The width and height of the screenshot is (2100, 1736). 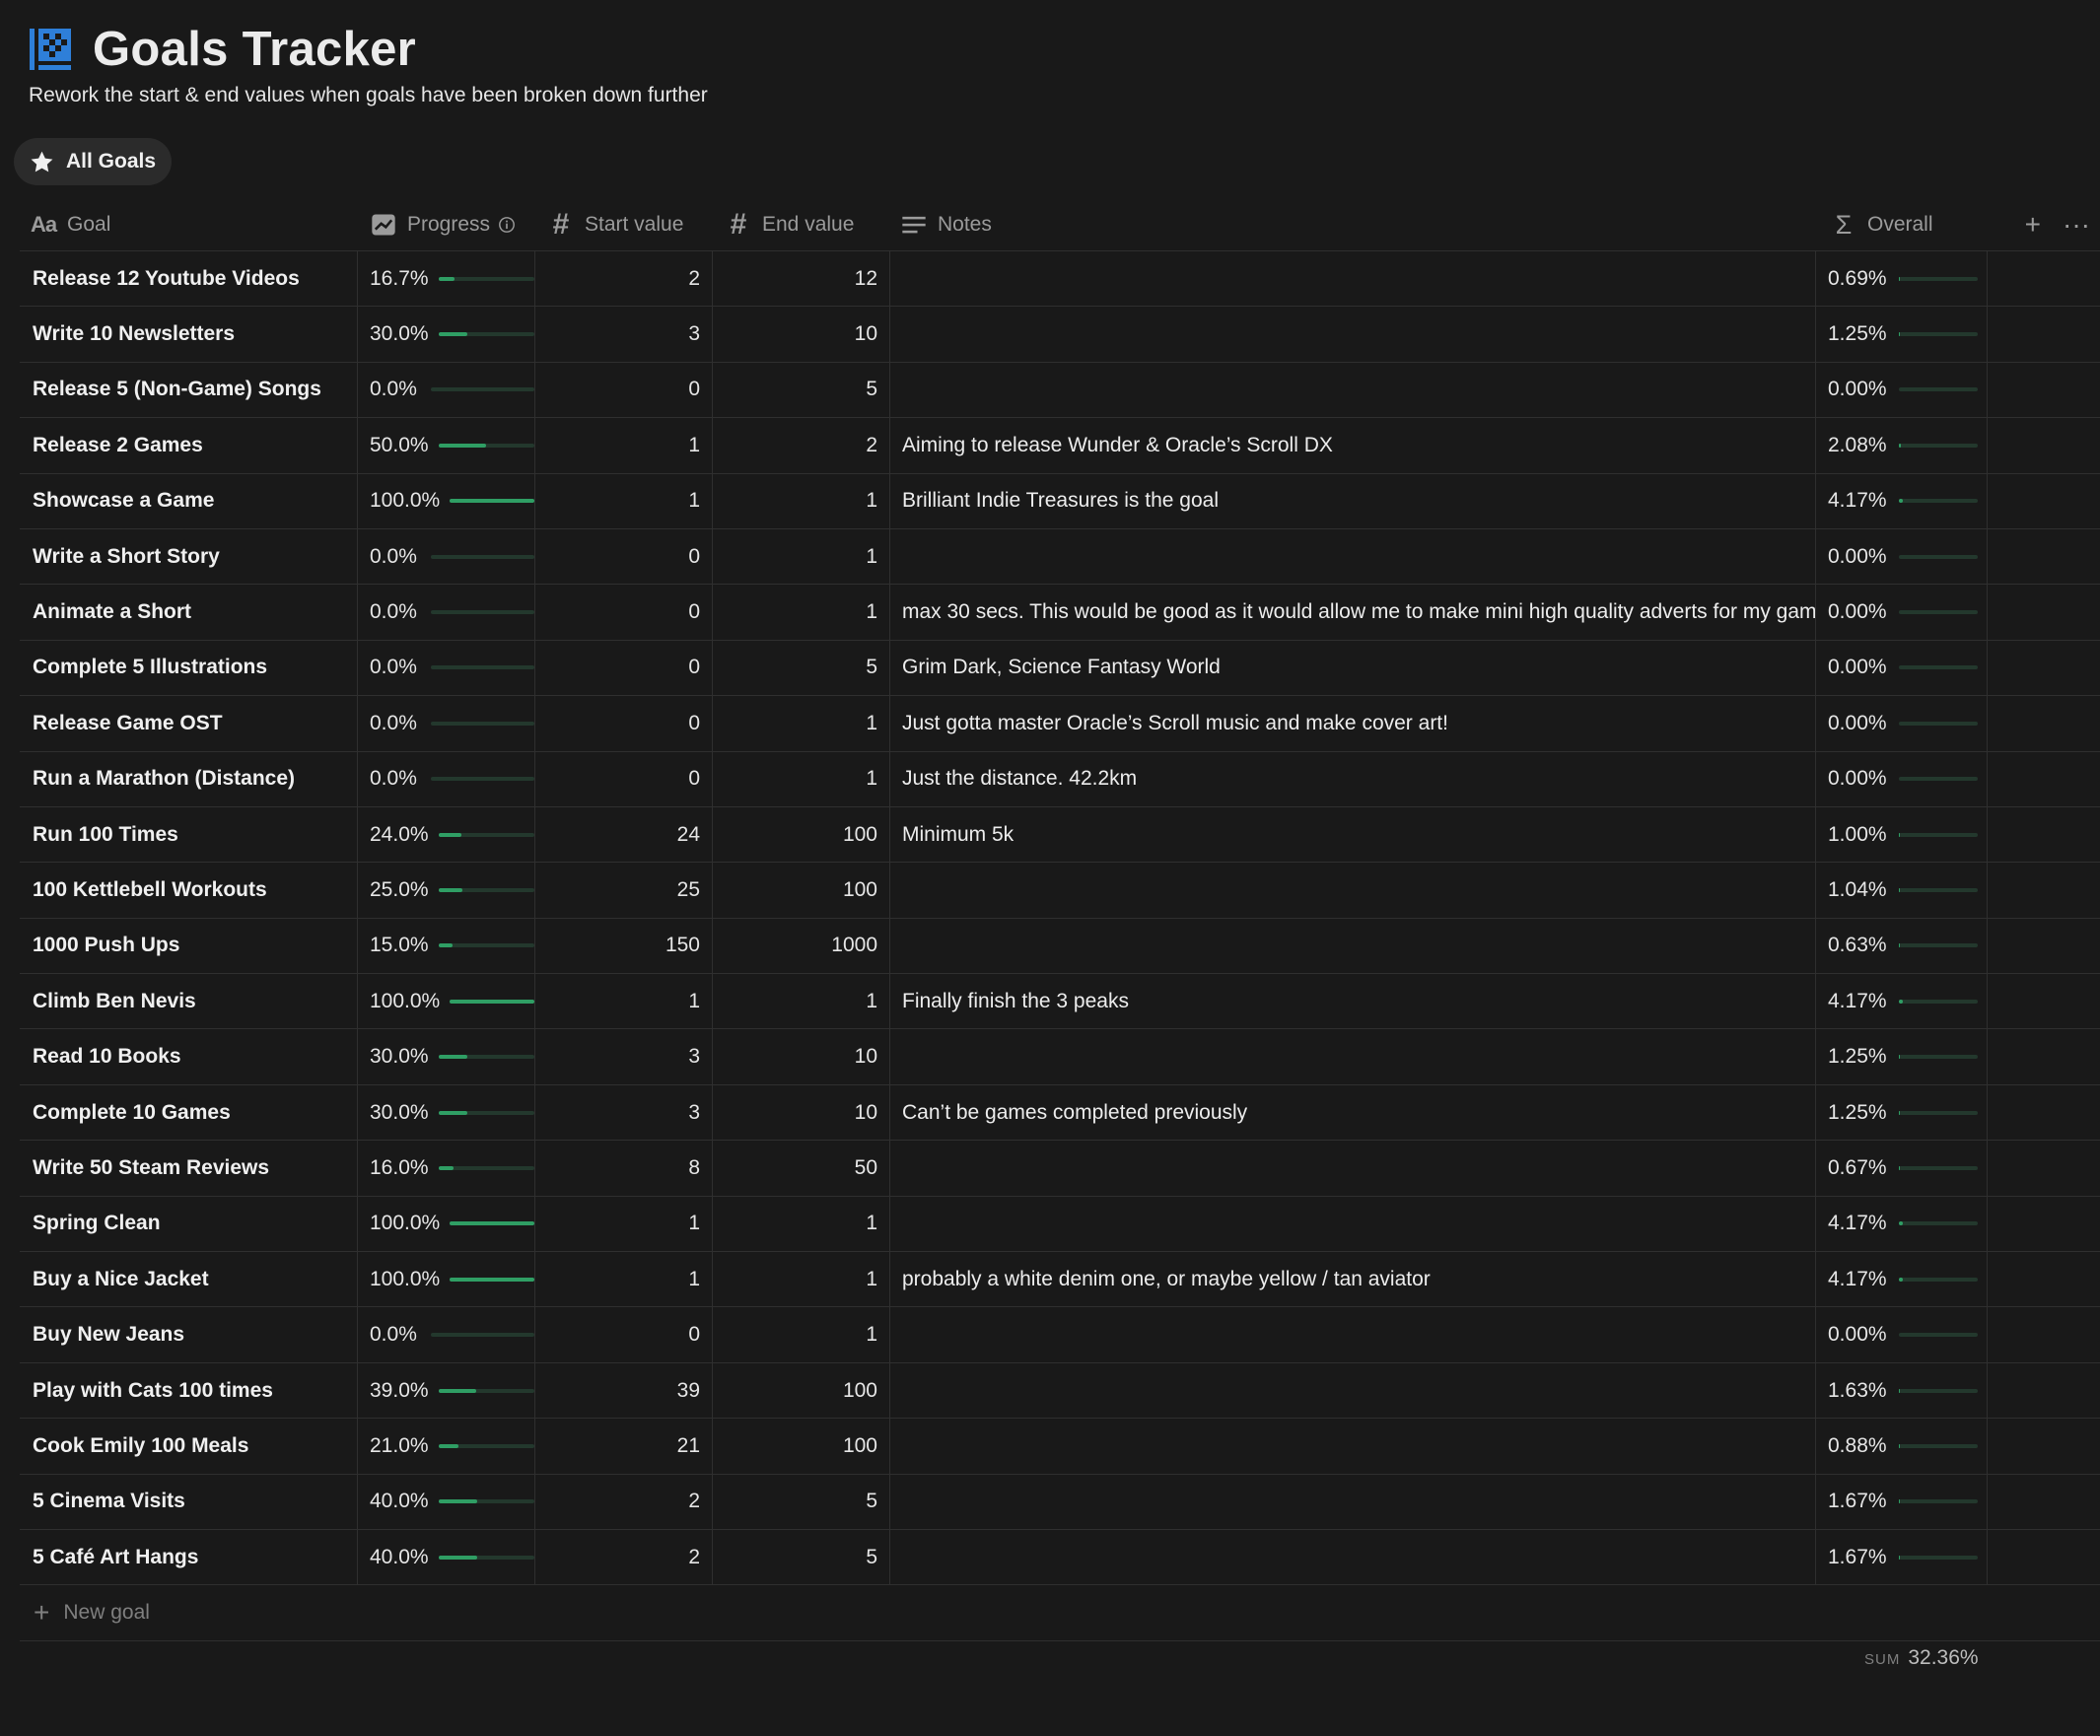 I want to click on notes-cell: Can’t be games completed previously, so click(x=1353, y=1112).